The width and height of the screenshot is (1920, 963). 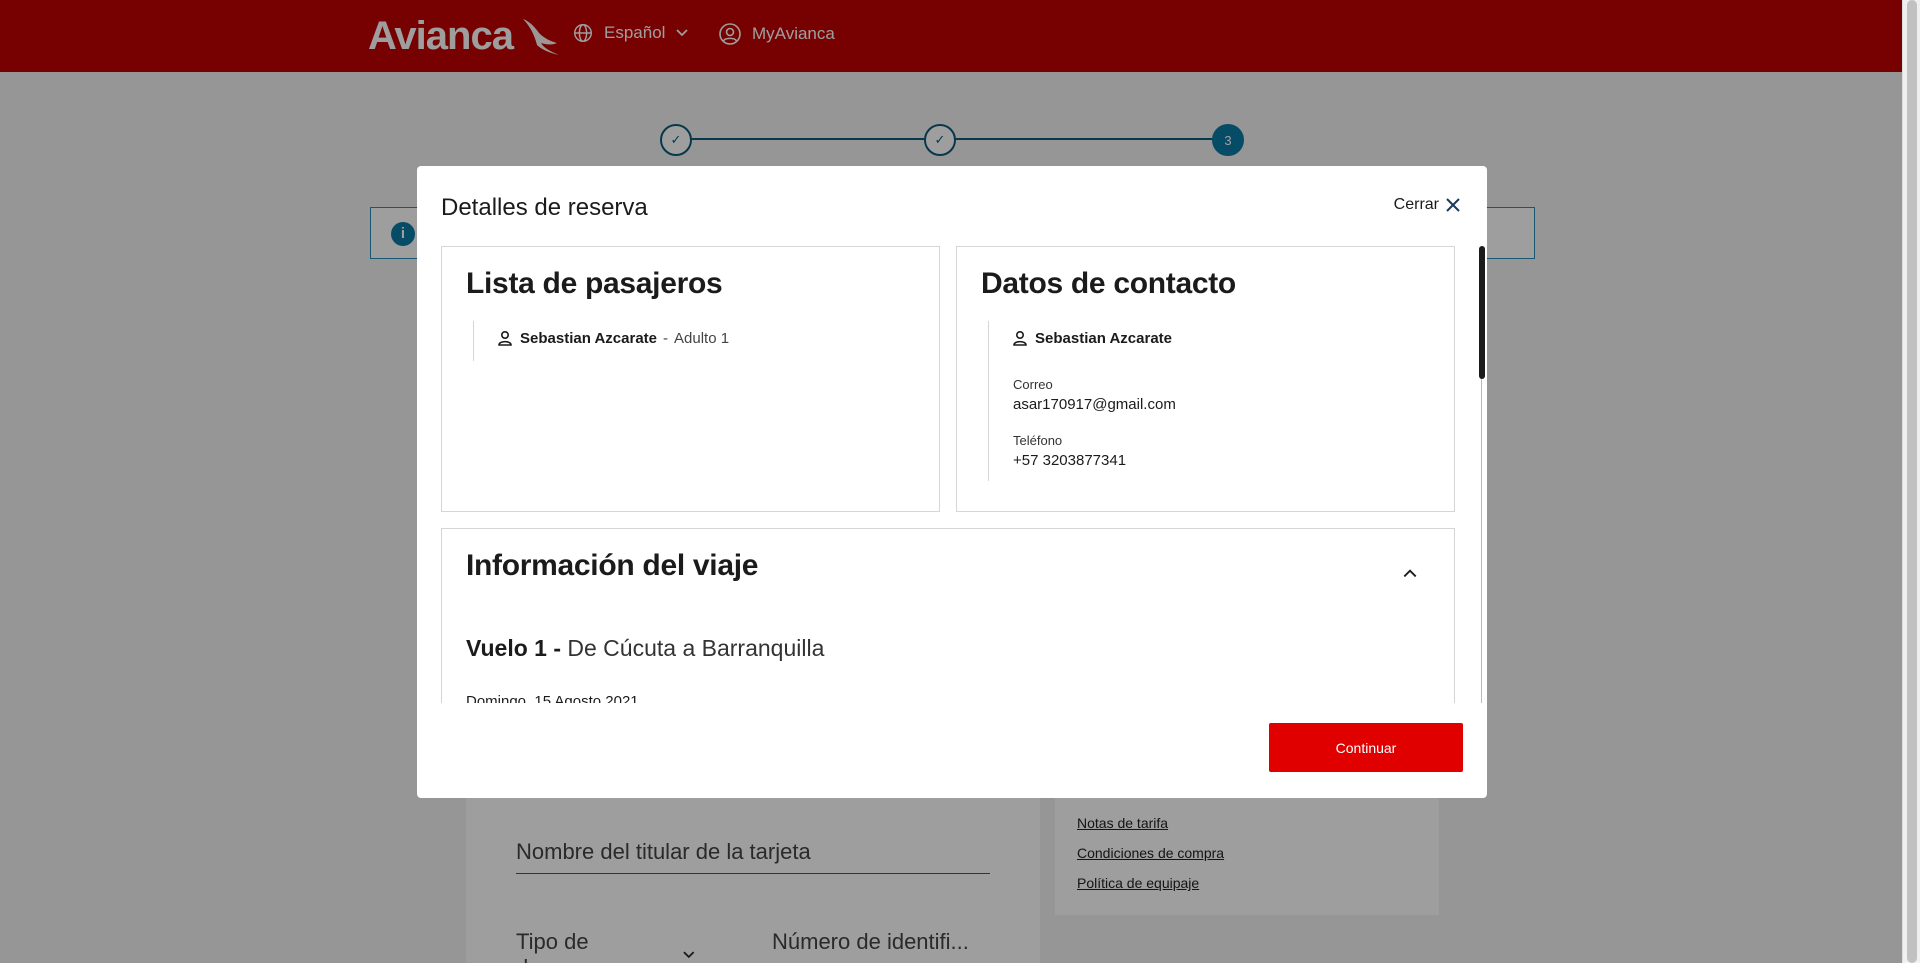 What do you see at coordinates (1482, 312) in the screenshot?
I see `modal-scrollbar-thumb` at bounding box center [1482, 312].